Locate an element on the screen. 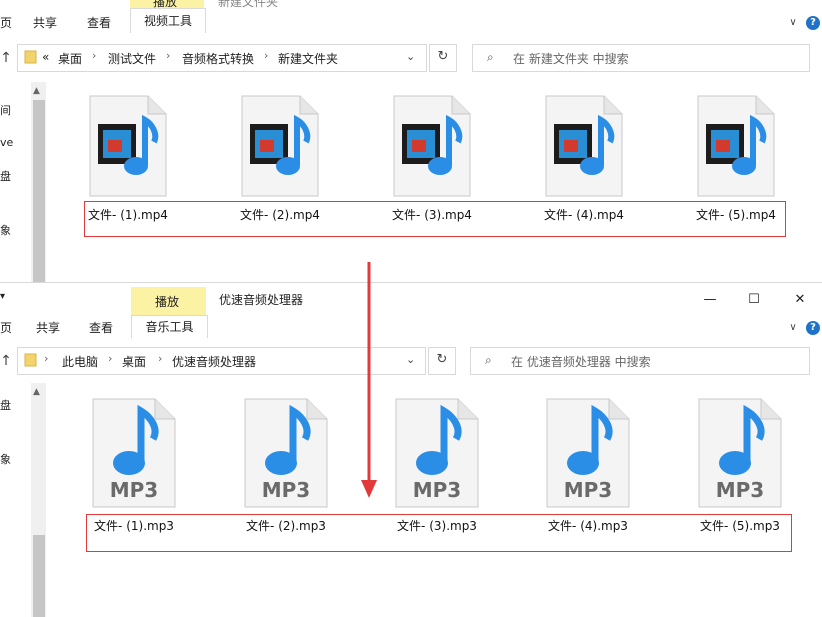 This screenshot has width=822, height=617. tab-music-tools: 音乐工具 is located at coordinates (169, 326).